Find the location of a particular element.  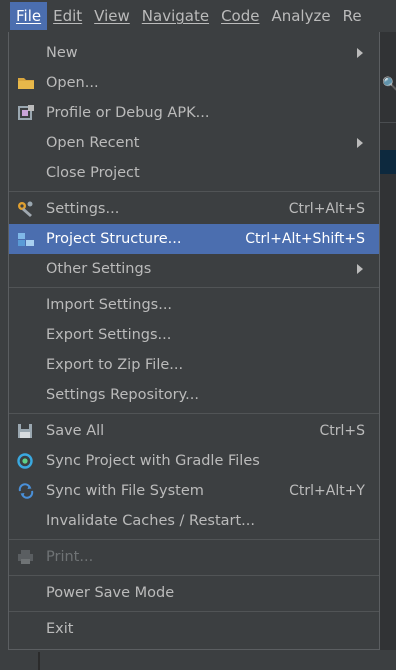

menu-item-label: Open Recent is located at coordinates (93, 143).